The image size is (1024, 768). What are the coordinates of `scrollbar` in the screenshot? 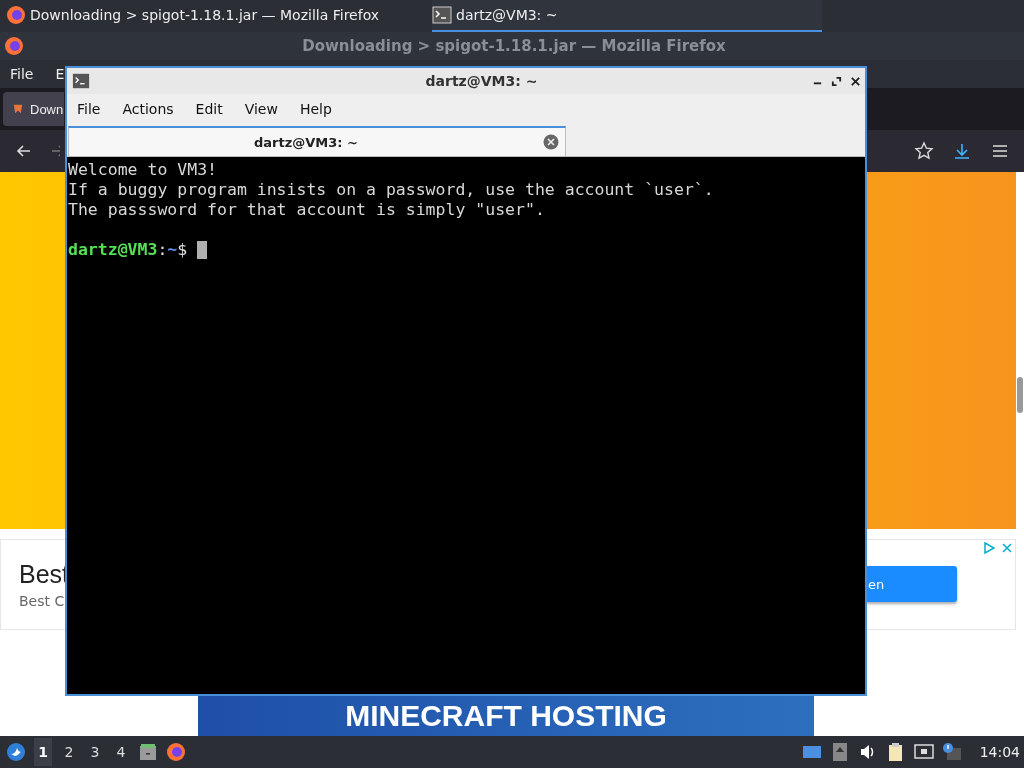 It's located at (1020, 395).